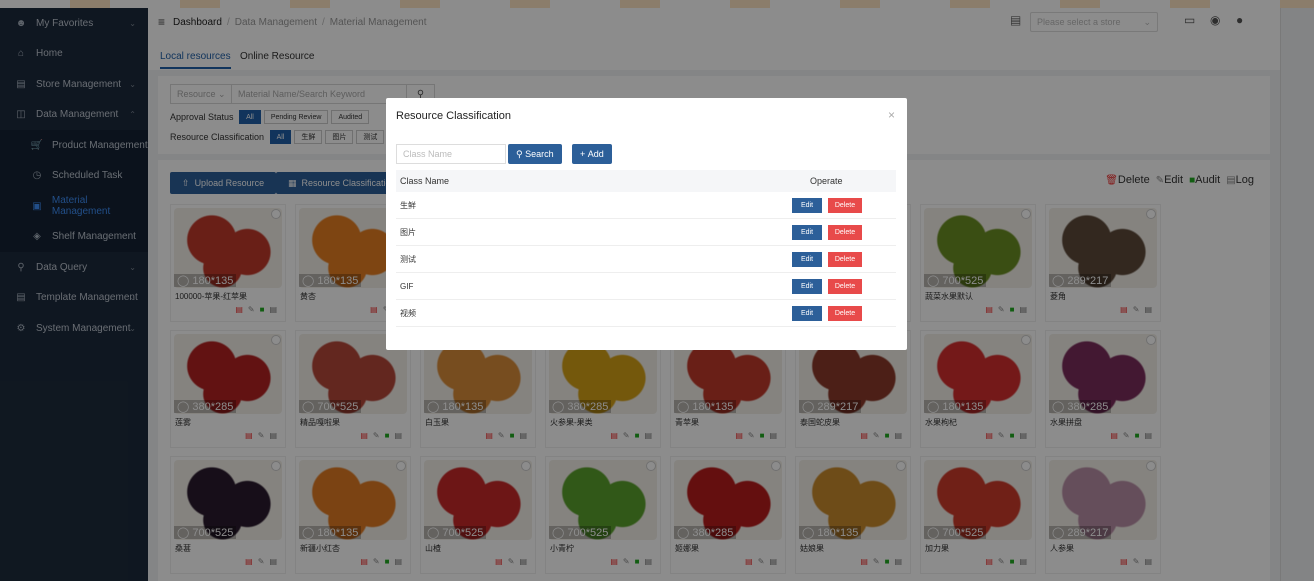 The image size is (1314, 581). Describe the element at coordinates (408, 259) in the screenshot. I see `class-name: 测试` at that location.